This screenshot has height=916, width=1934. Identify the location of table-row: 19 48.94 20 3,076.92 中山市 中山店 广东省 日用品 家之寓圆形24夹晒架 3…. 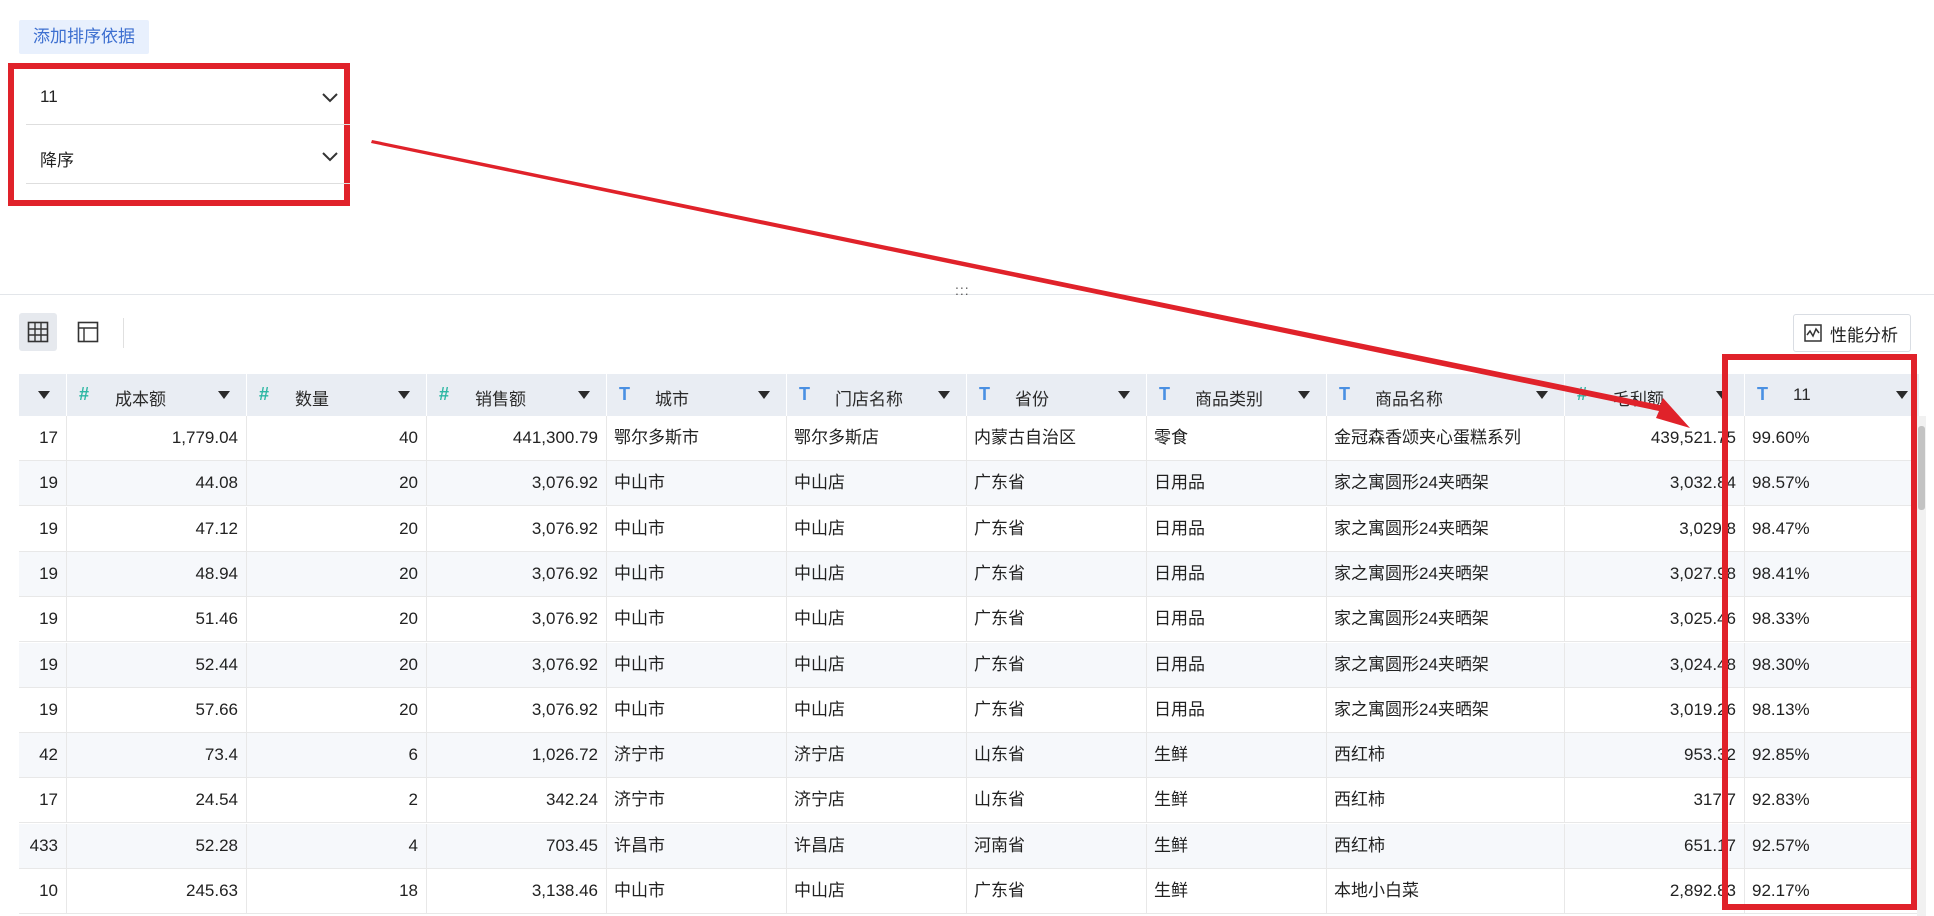
(972, 574).